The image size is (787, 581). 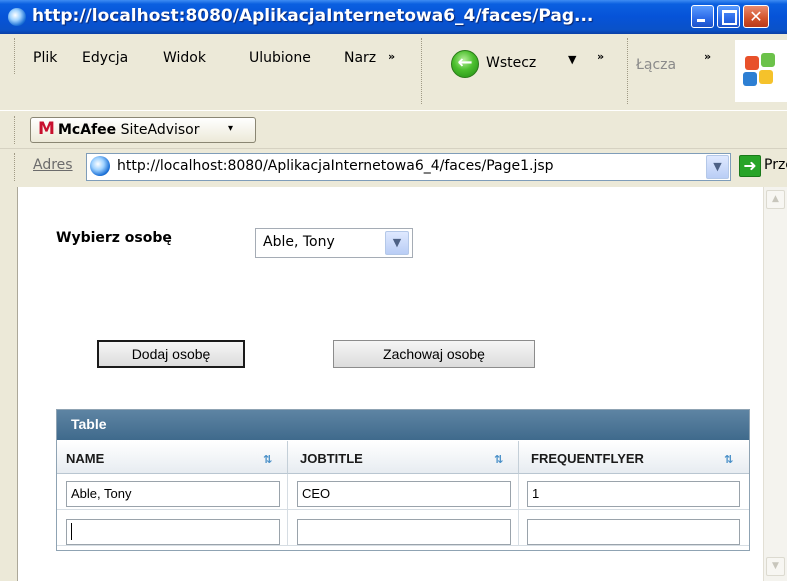 I want to click on close-button: ✕, so click(x=756, y=16).